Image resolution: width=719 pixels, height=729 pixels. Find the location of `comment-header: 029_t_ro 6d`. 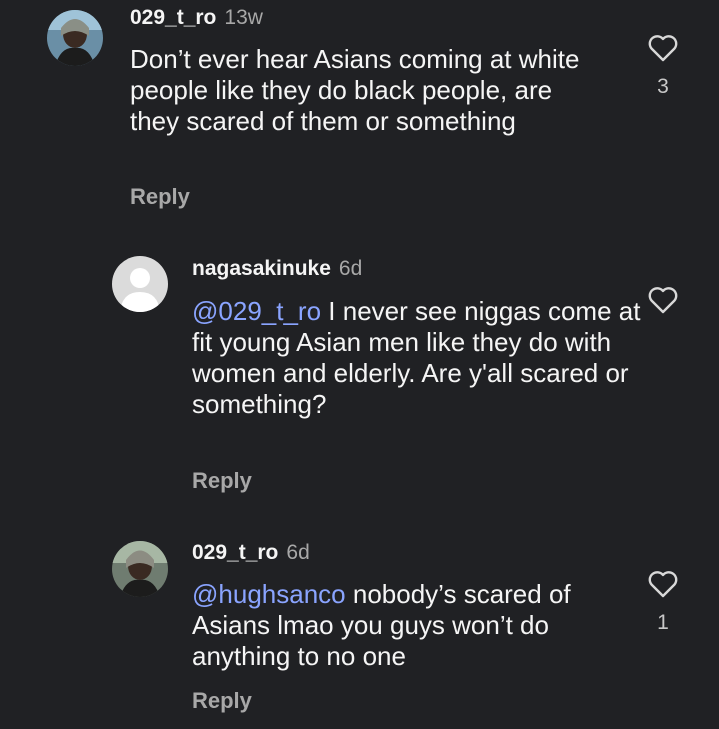

comment-header: 029_t_ro 6d is located at coordinates (251, 553).